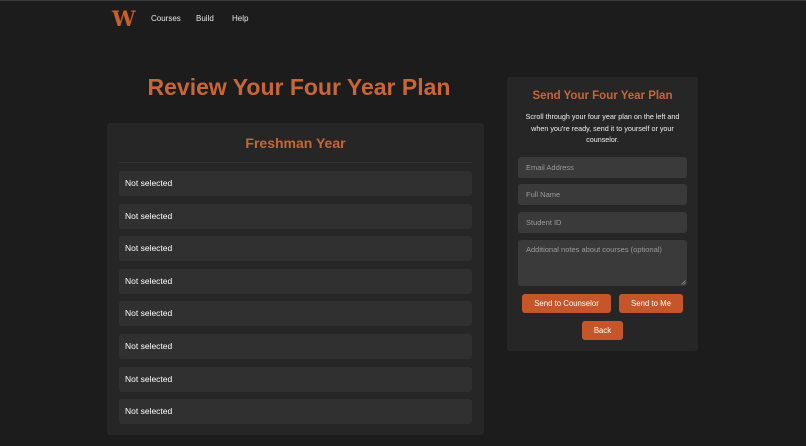 This screenshot has width=806, height=446. What do you see at coordinates (166, 19) in the screenshot?
I see `nav-link-courses: Courses` at bounding box center [166, 19].